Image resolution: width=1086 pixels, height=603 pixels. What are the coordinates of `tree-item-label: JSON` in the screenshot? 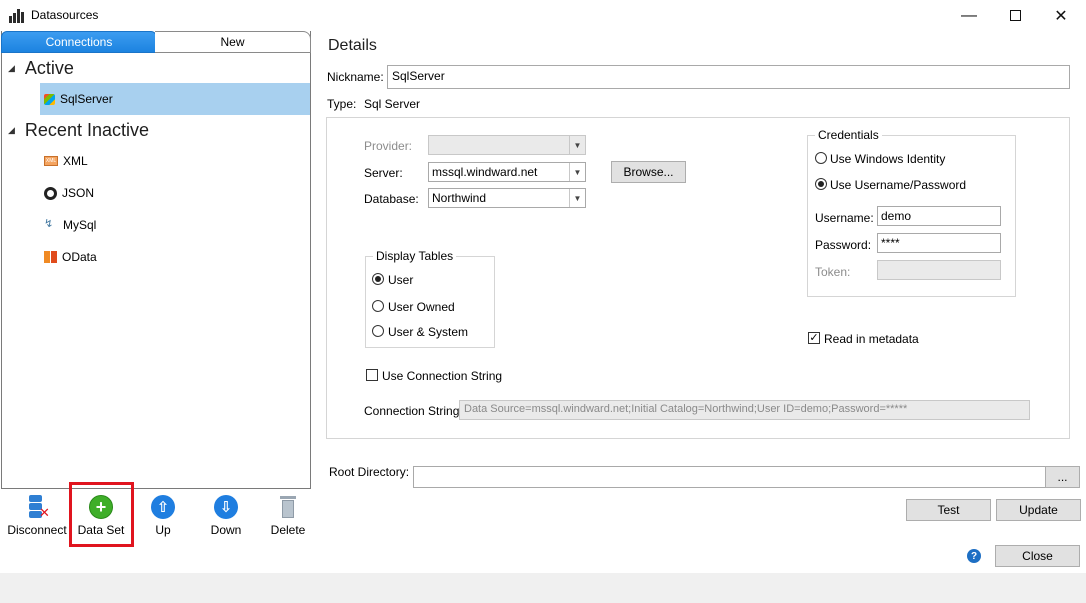 It's located at (78, 193).